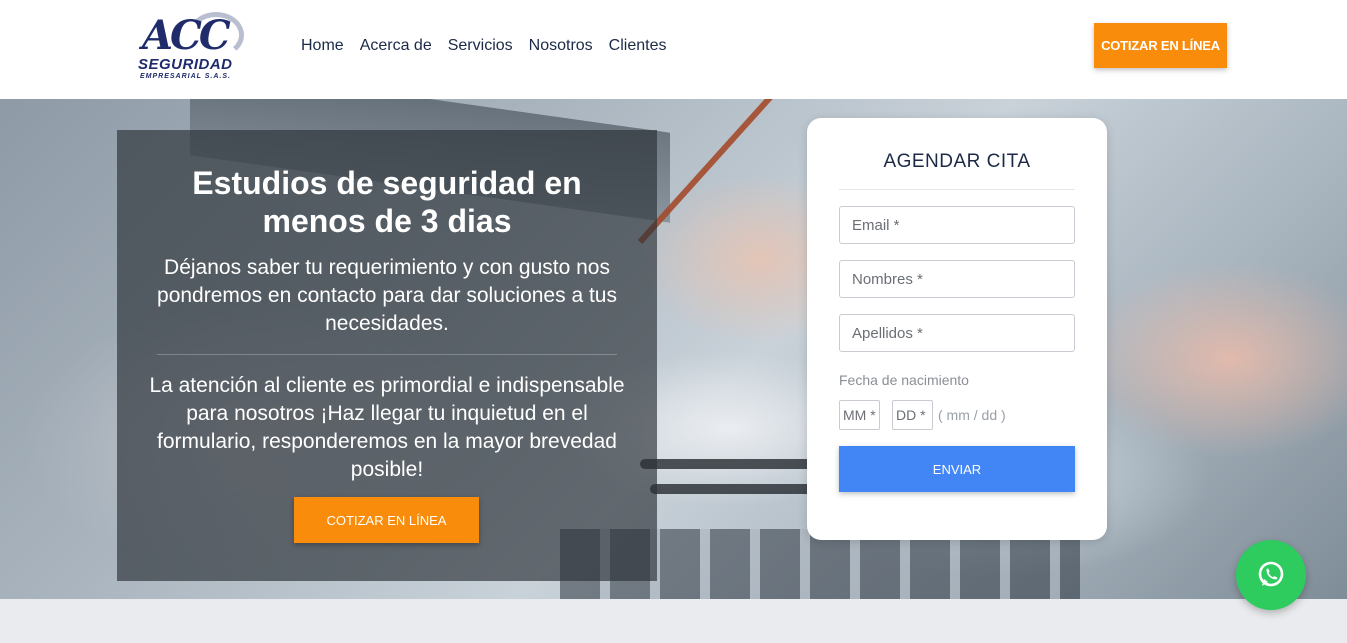 This screenshot has height=643, width=1347. Describe the element at coordinates (322, 46) in the screenshot. I see `nav-home: Home` at that location.